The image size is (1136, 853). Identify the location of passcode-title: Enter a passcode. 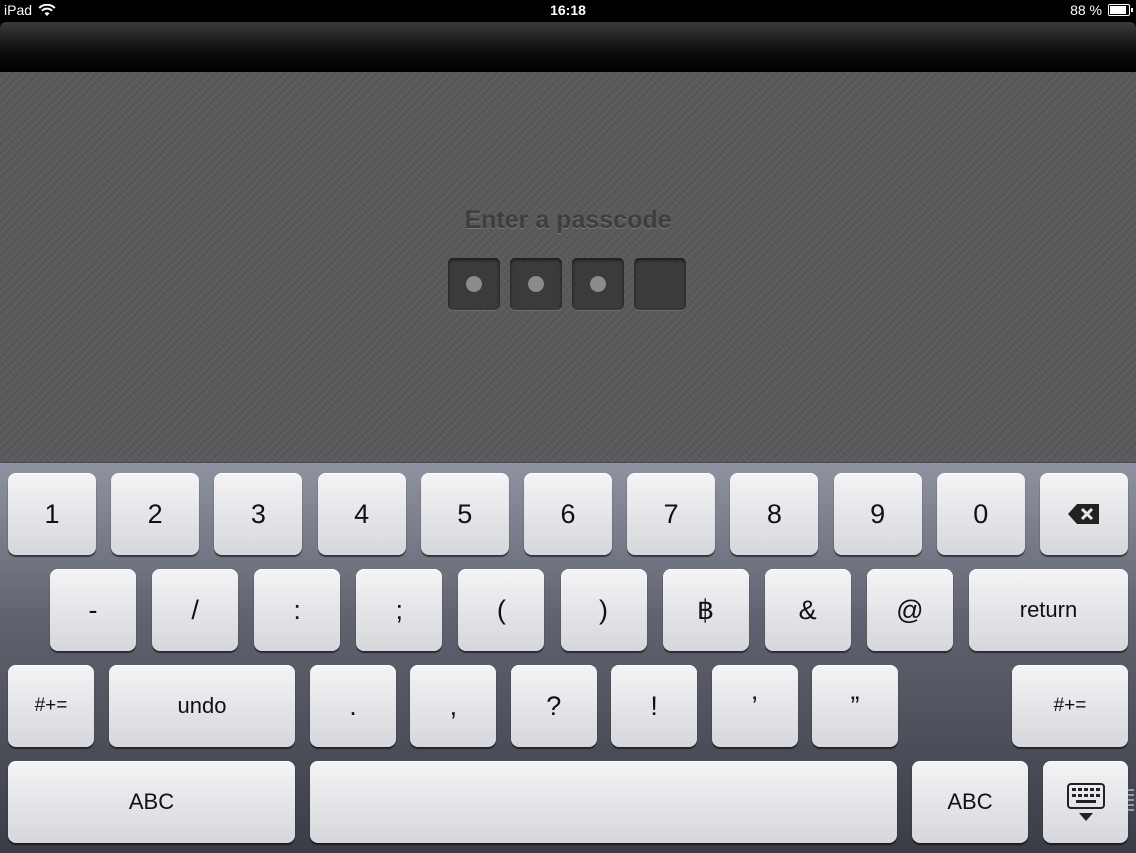
(568, 220).